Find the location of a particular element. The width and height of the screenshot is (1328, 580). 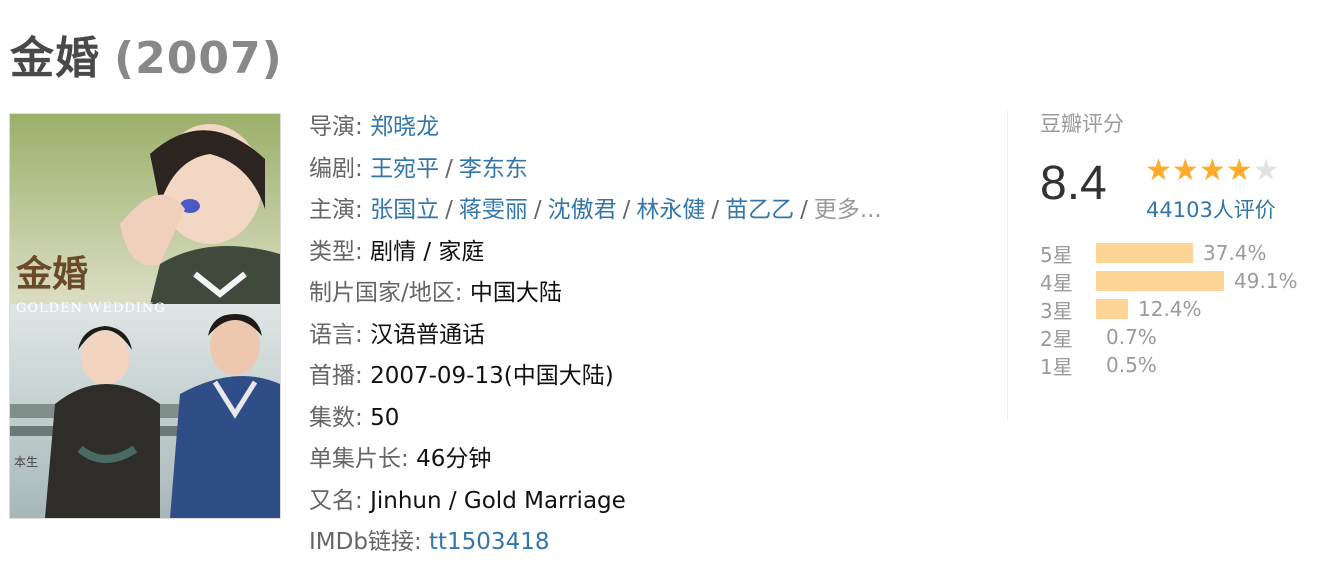

premiere-row: 首播: 2007-09-13(中国大陆) is located at coordinates (461, 376).